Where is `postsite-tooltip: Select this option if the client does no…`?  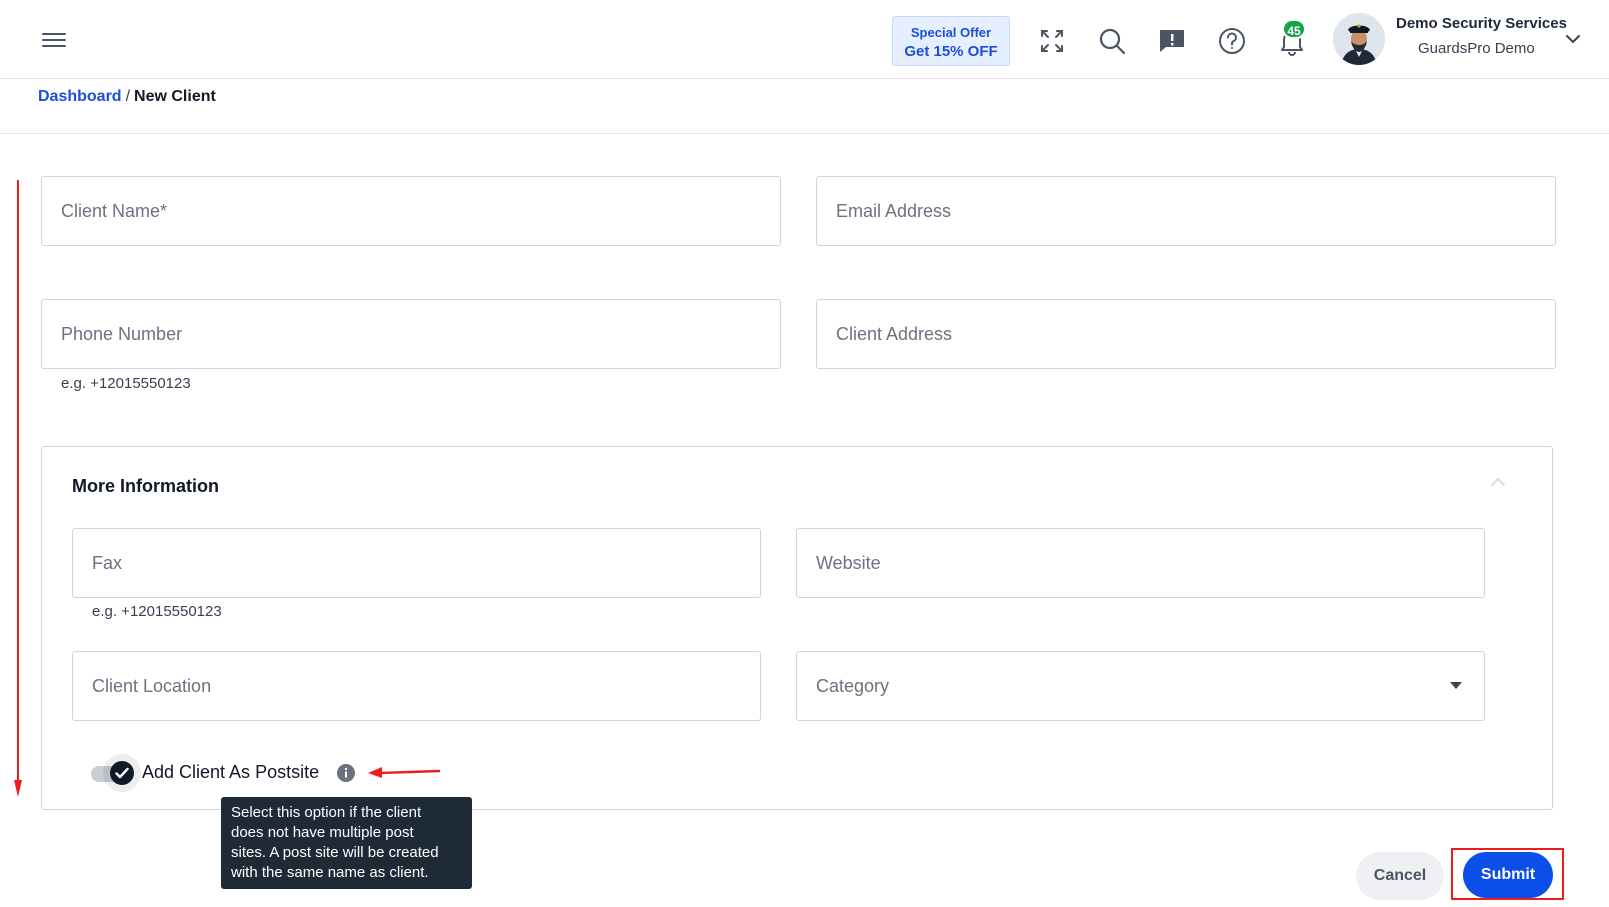 postsite-tooltip: Select this option if the client does no… is located at coordinates (346, 843).